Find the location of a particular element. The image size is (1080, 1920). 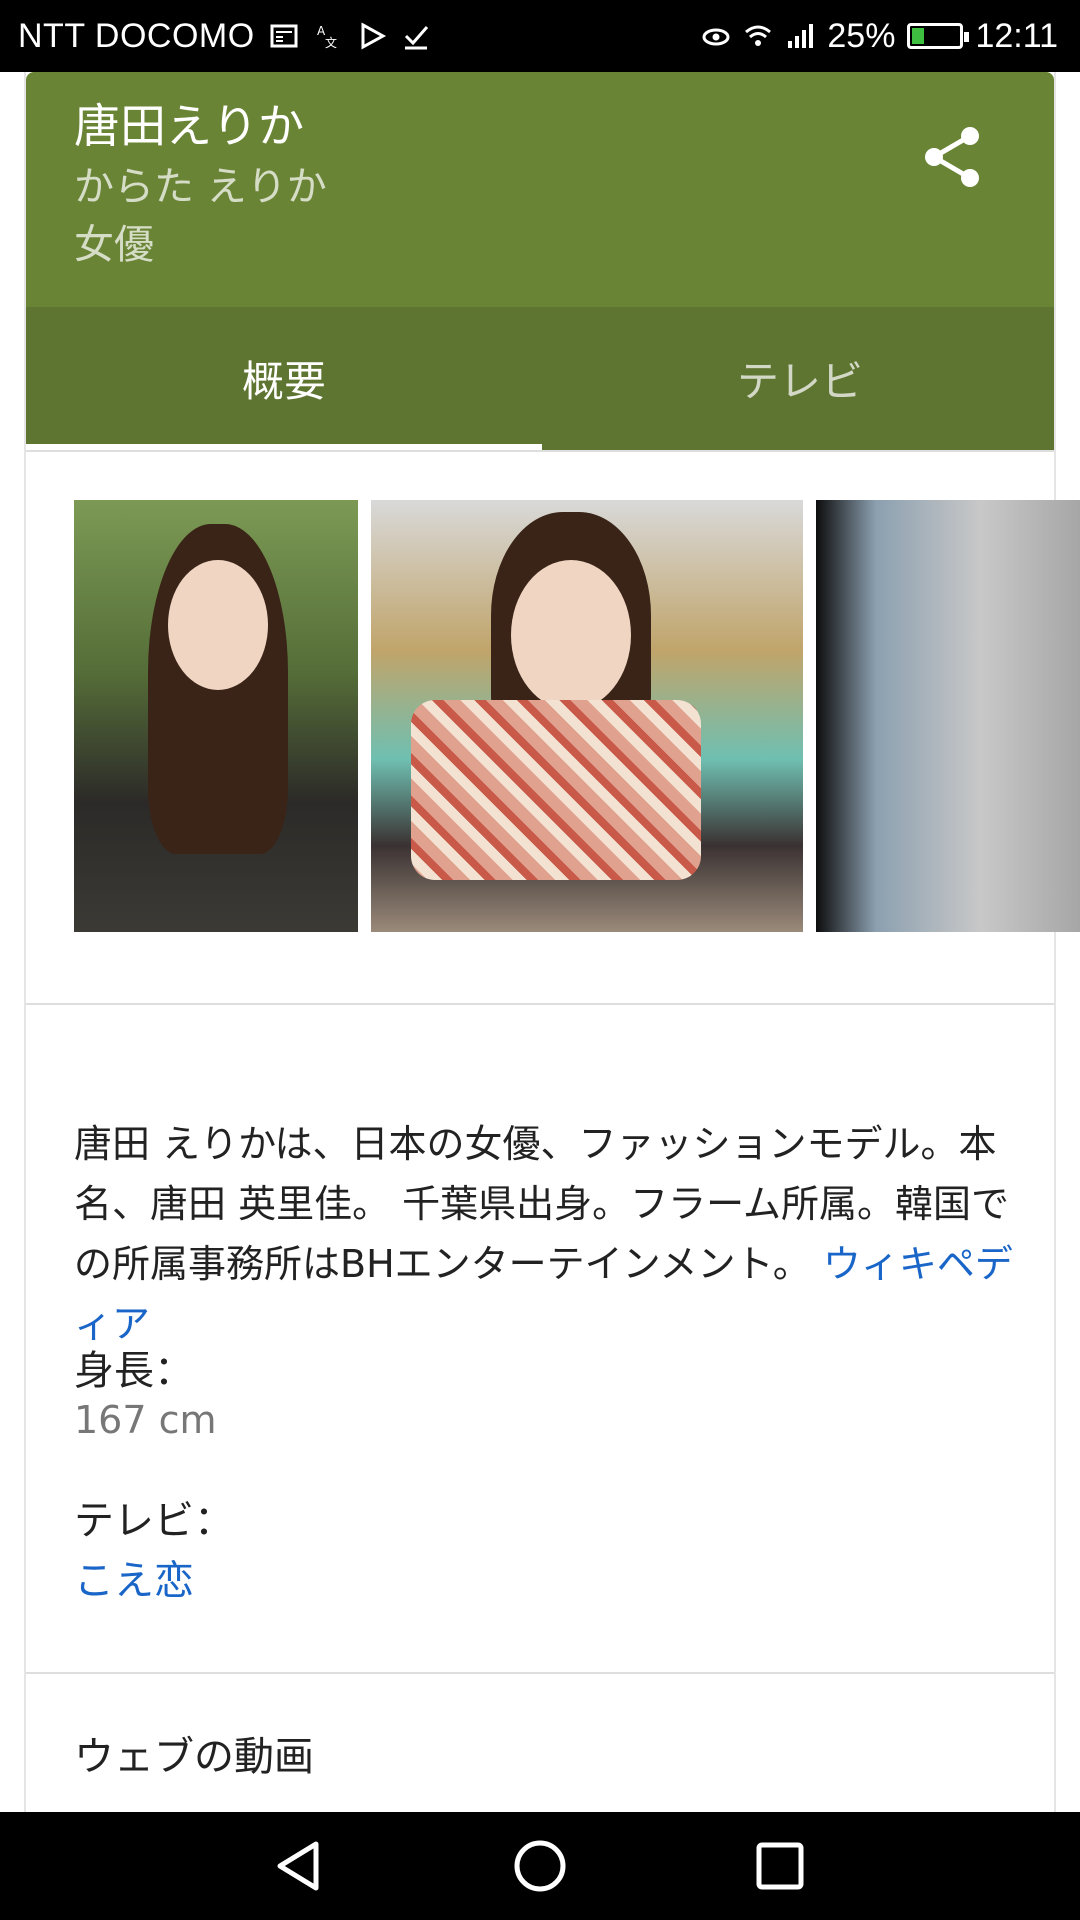

entity-name: 唐田えりか is located at coordinates (189, 126).